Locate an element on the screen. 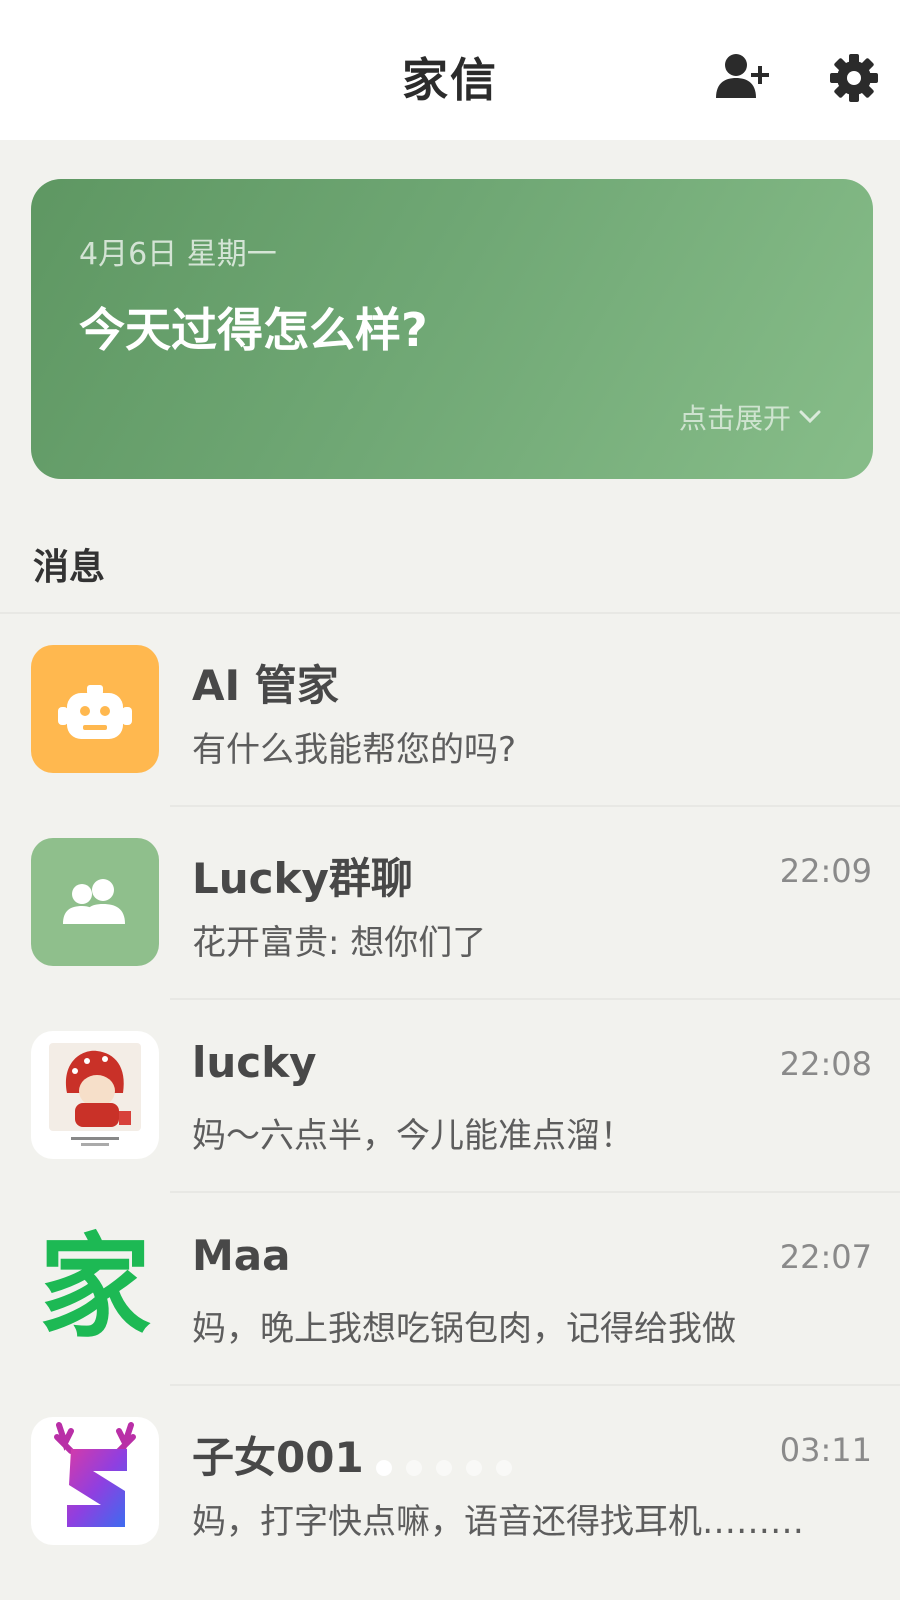  photo-avatar is located at coordinates (95, 1095).